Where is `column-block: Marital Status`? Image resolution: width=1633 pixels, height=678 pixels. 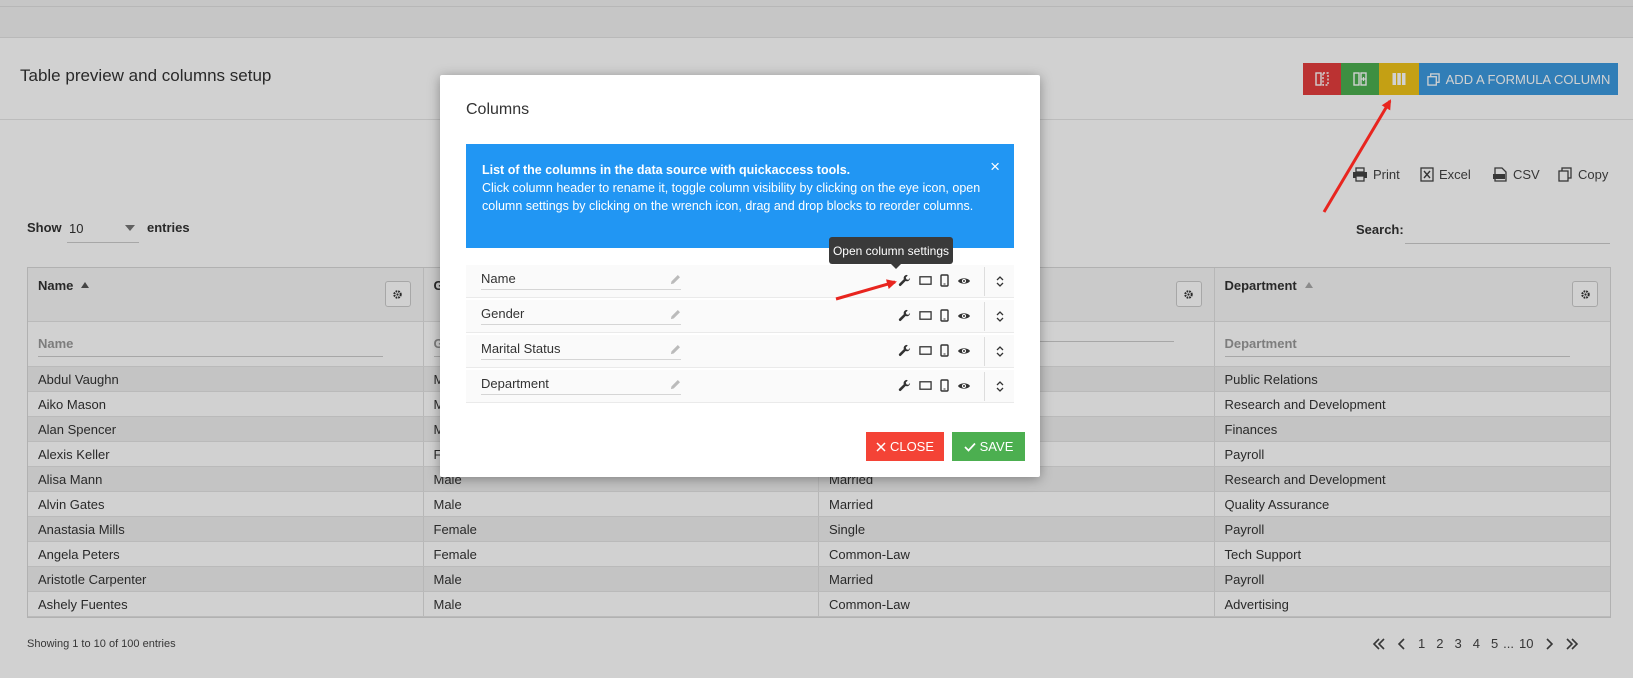
column-block: Marital Status is located at coordinates (740, 351).